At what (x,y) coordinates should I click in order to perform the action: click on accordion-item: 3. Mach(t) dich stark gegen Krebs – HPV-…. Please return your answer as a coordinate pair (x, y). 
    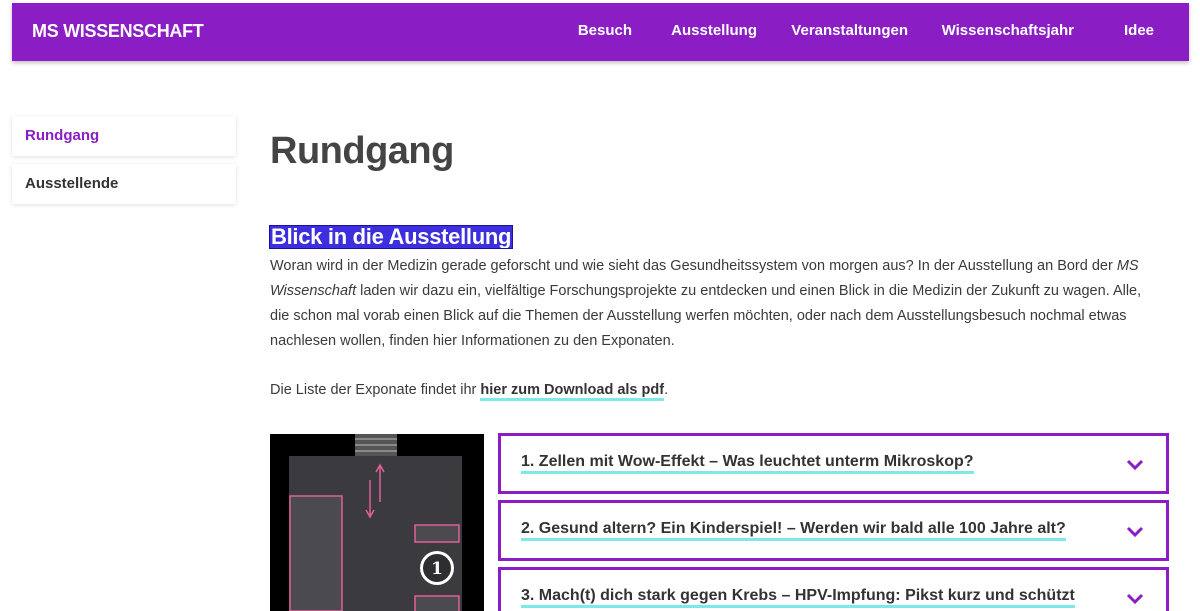
    Looking at the image, I should click on (833, 589).